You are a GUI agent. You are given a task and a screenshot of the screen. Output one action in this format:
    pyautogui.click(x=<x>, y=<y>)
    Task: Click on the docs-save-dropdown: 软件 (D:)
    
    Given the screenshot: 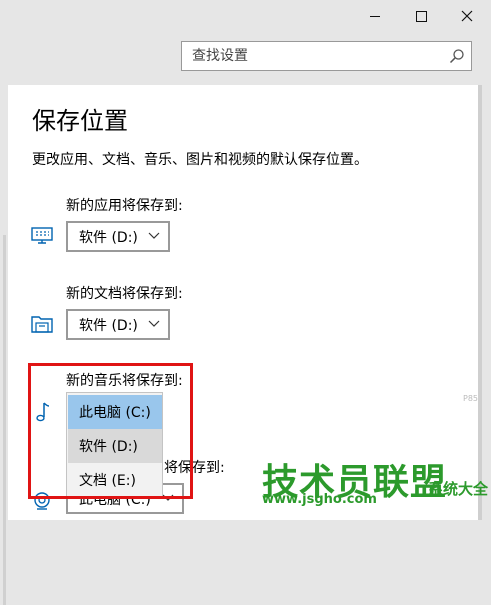 What is the action you would take?
    pyautogui.click(x=118, y=324)
    